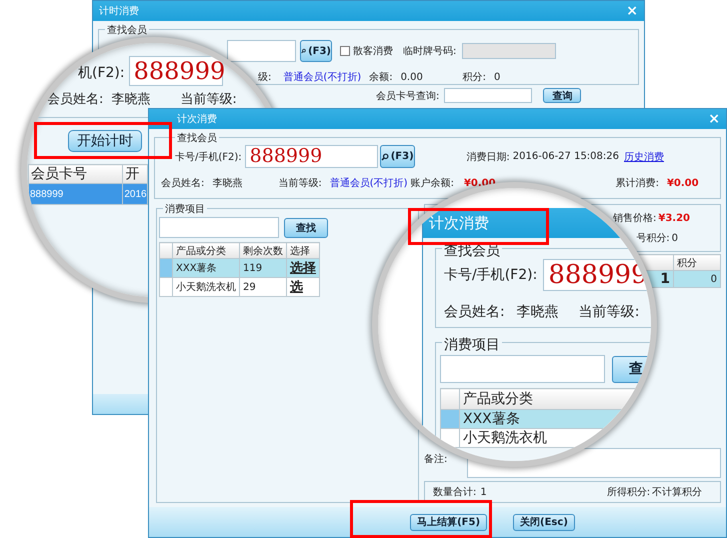 The width and height of the screenshot is (727, 538). I want to click on field-value: 不计算积分, so click(677, 492).